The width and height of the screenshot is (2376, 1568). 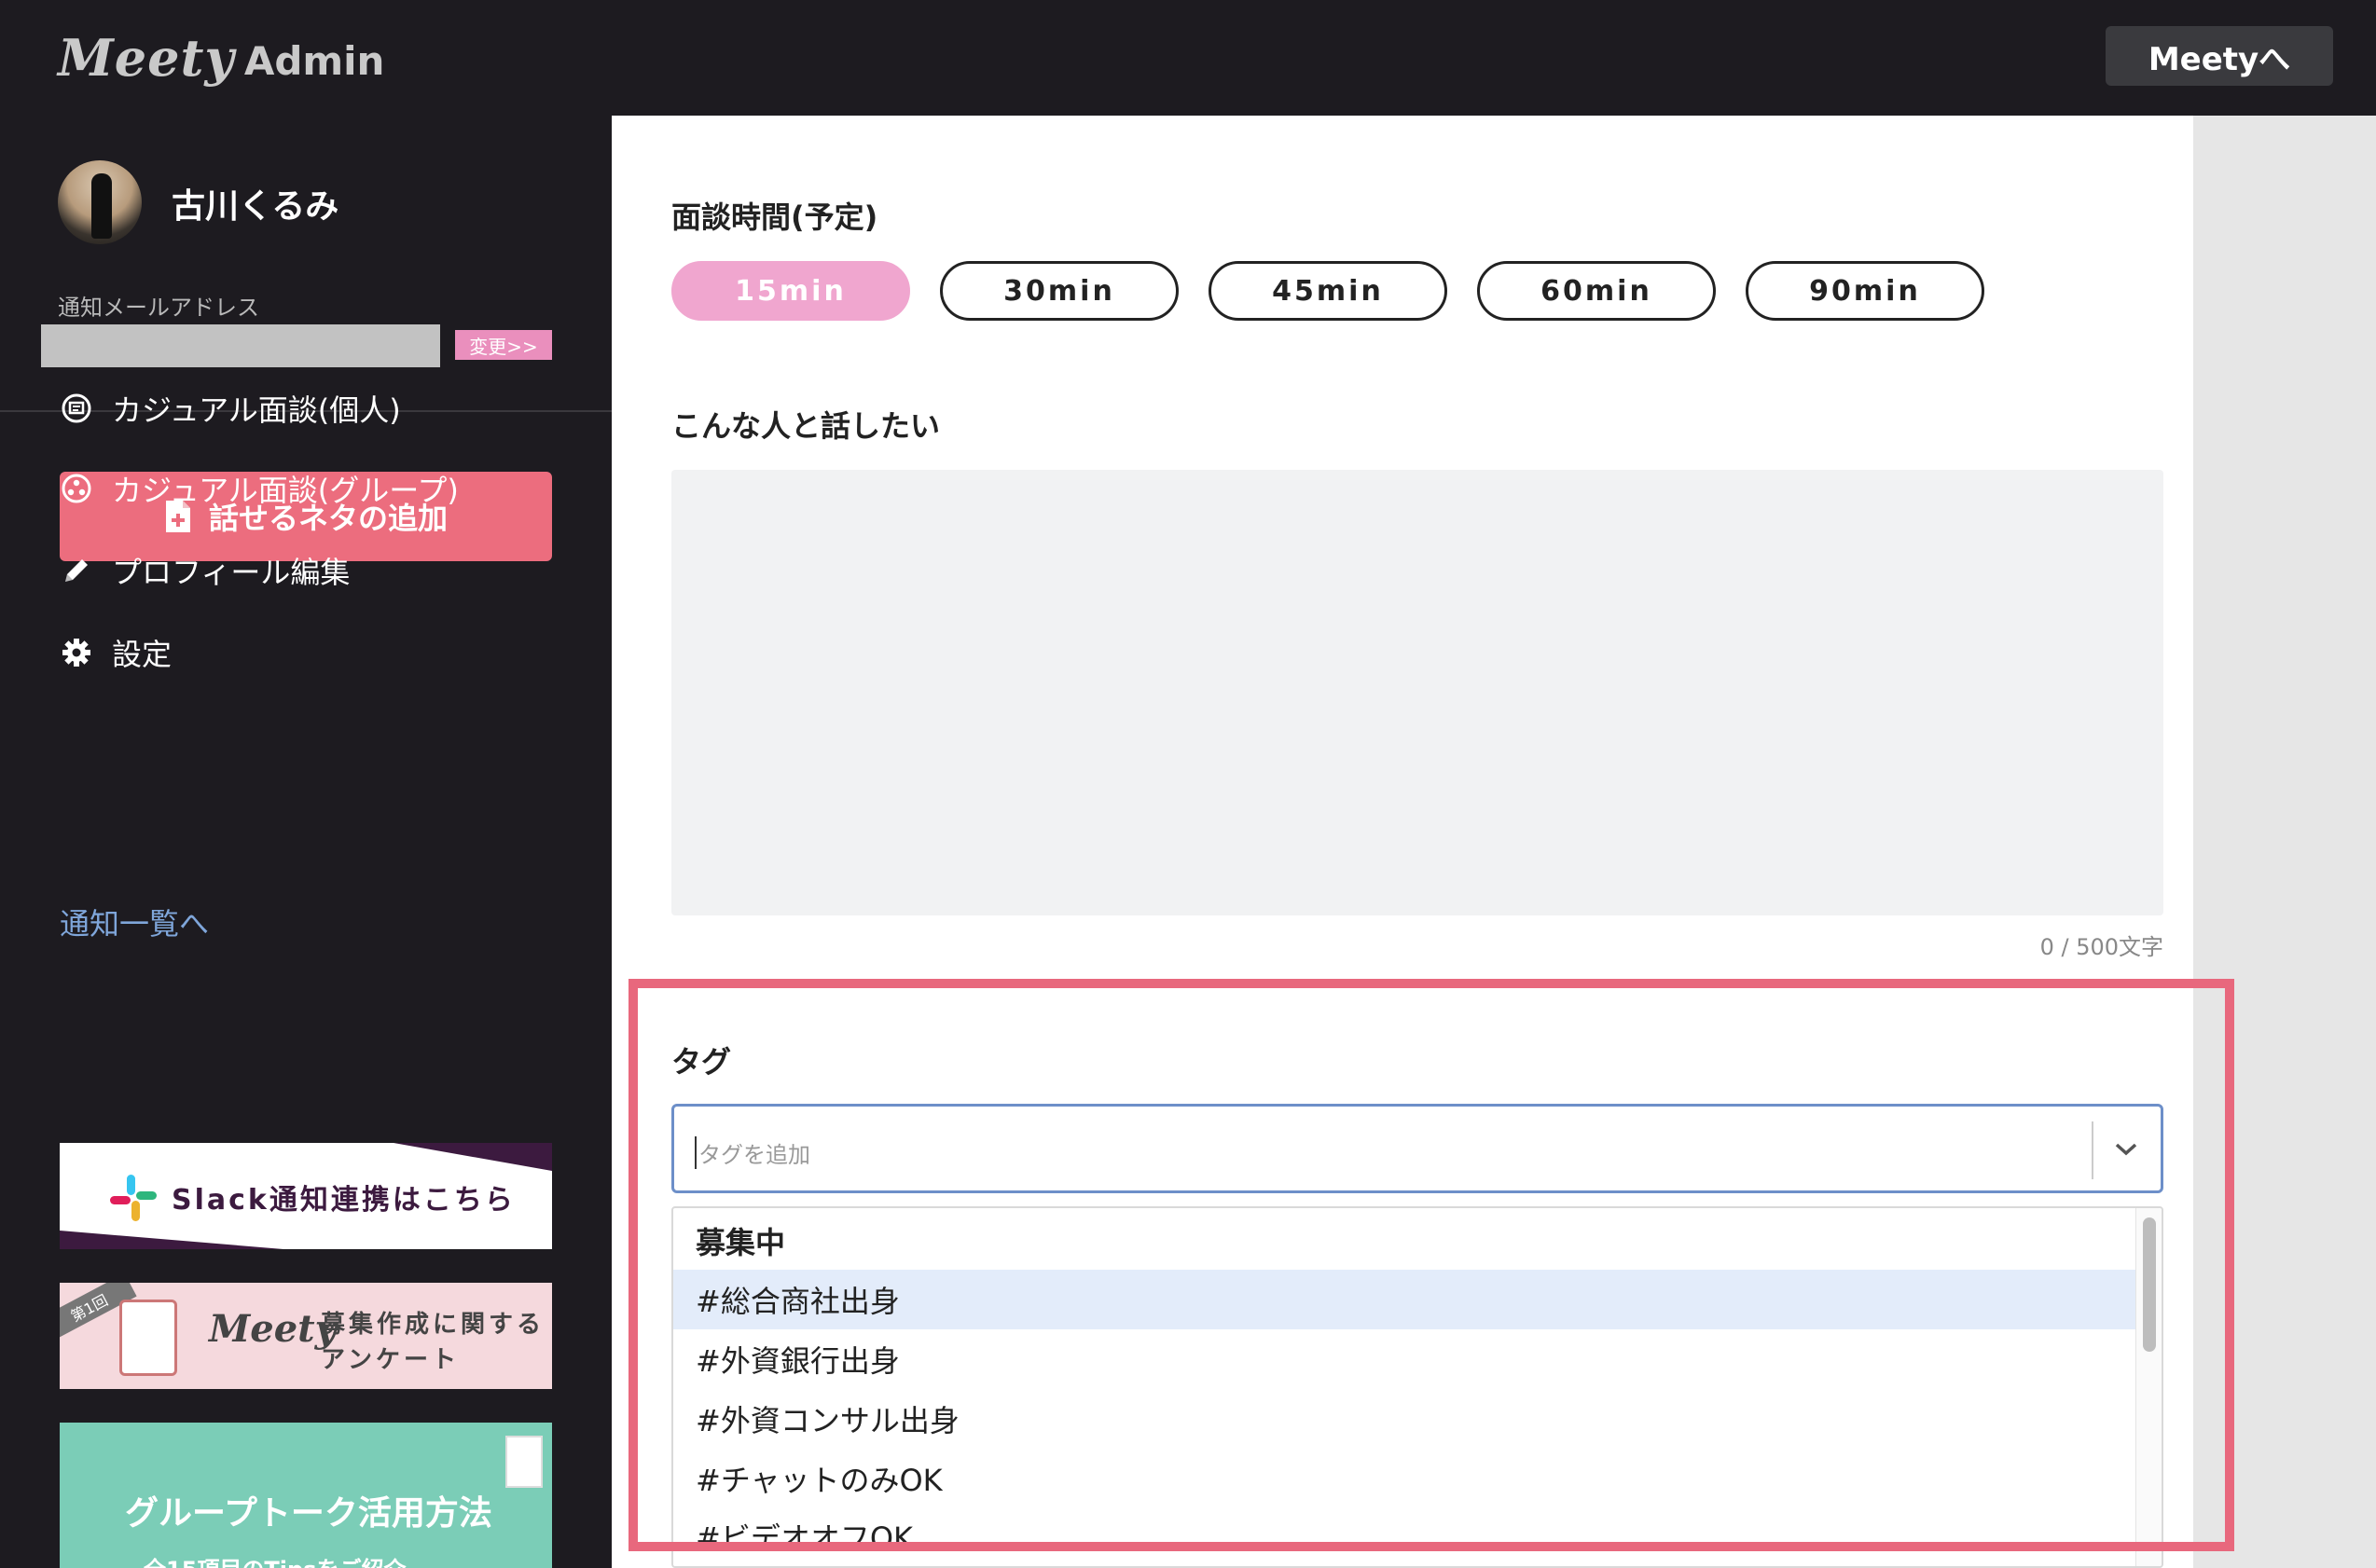 I want to click on pencil-icon, so click(x=77, y=570).